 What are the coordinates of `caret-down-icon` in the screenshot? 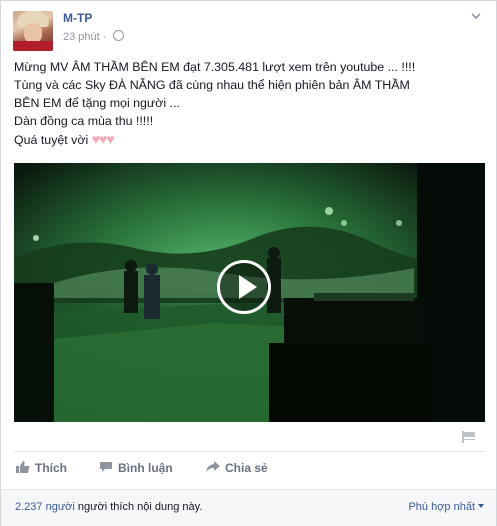 It's located at (481, 506).